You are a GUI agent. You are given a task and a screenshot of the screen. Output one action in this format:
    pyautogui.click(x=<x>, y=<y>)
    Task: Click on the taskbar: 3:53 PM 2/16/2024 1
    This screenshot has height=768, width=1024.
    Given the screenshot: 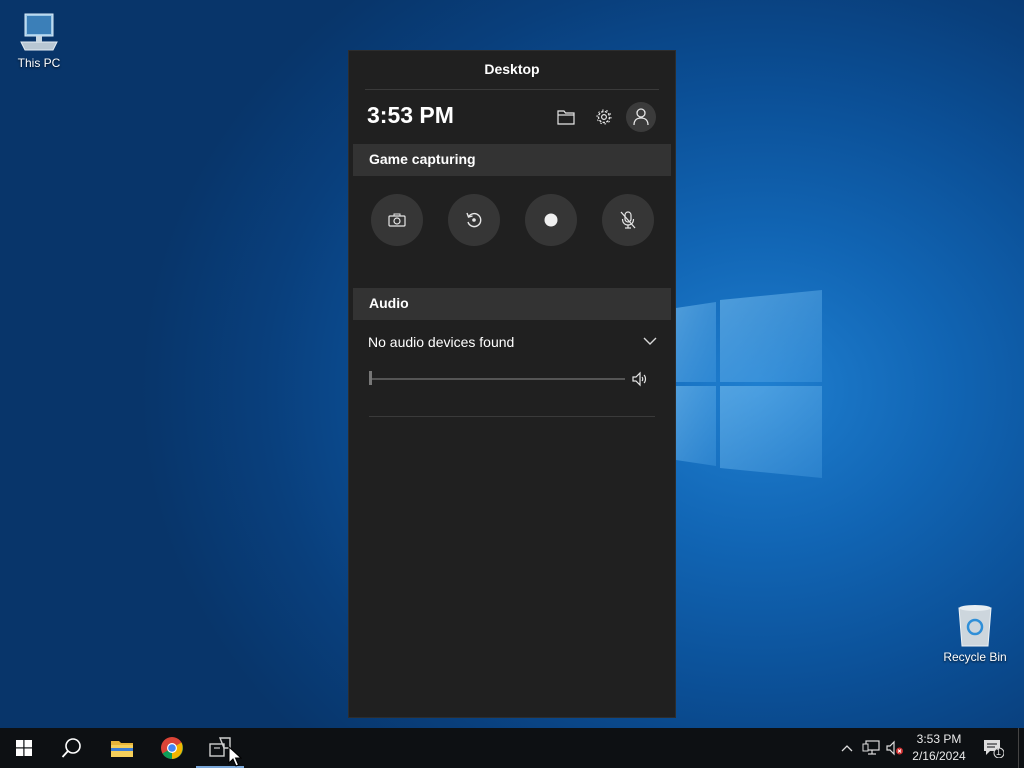 What is the action you would take?
    pyautogui.click(x=512, y=748)
    